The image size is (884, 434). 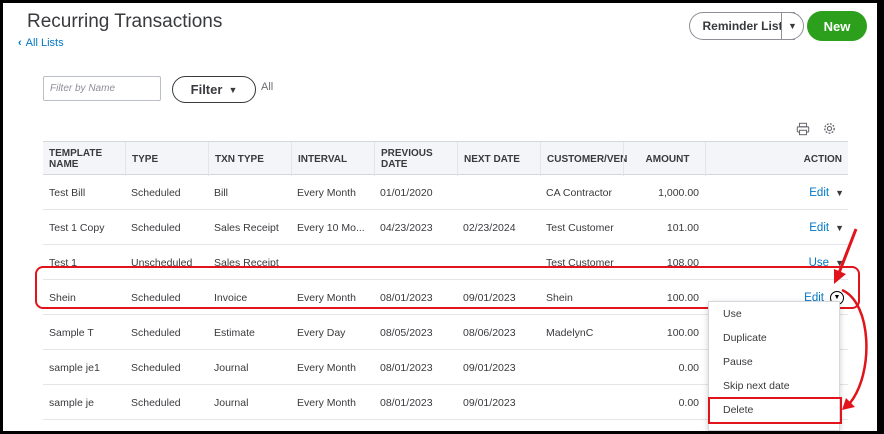 I want to click on menu-item-skip-next-date: Skip next date, so click(x=774, y=386).